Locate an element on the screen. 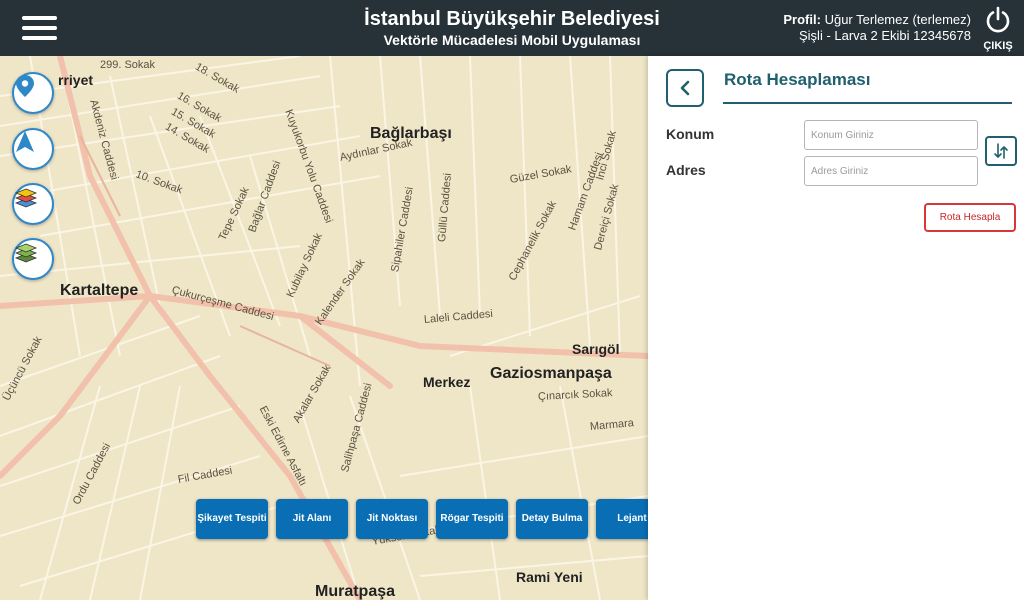  logout-label: ÇIKIŞ is located at coordinates (998, 46).